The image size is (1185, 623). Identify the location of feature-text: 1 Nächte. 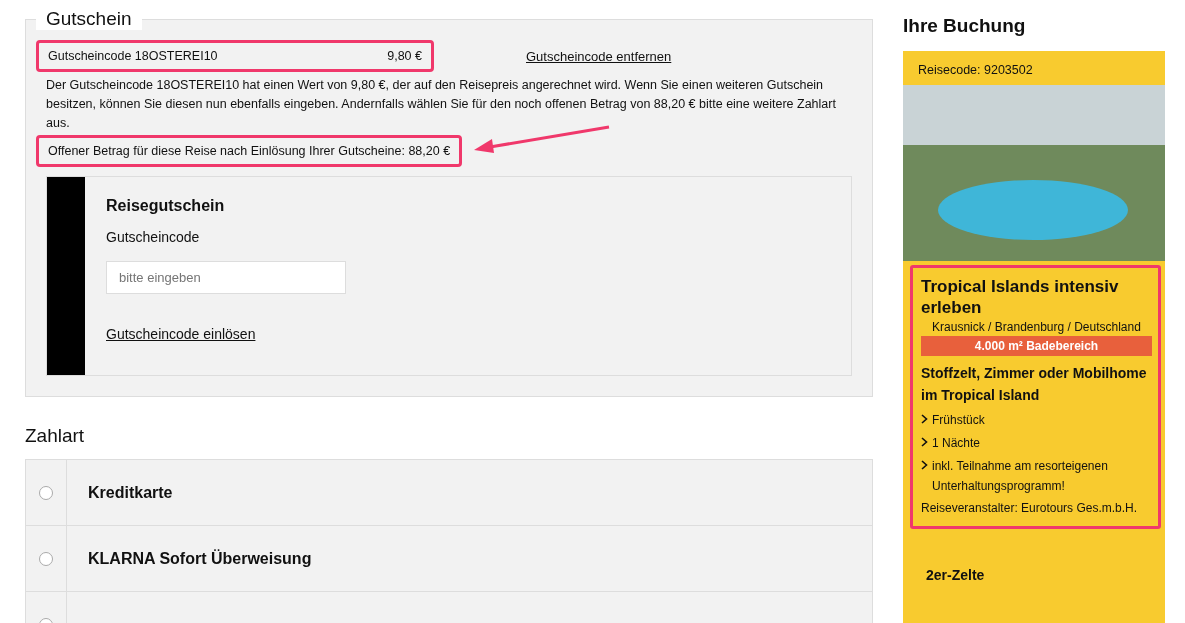
(956, 443).